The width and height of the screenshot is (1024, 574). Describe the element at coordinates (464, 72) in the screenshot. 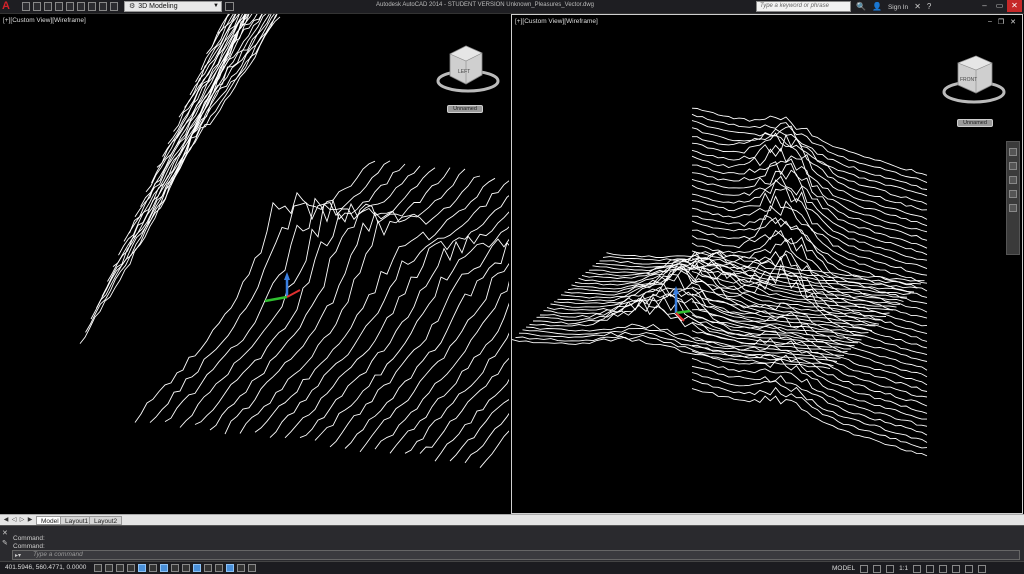

I see `viewcube-face-label: LEFT` at that location.